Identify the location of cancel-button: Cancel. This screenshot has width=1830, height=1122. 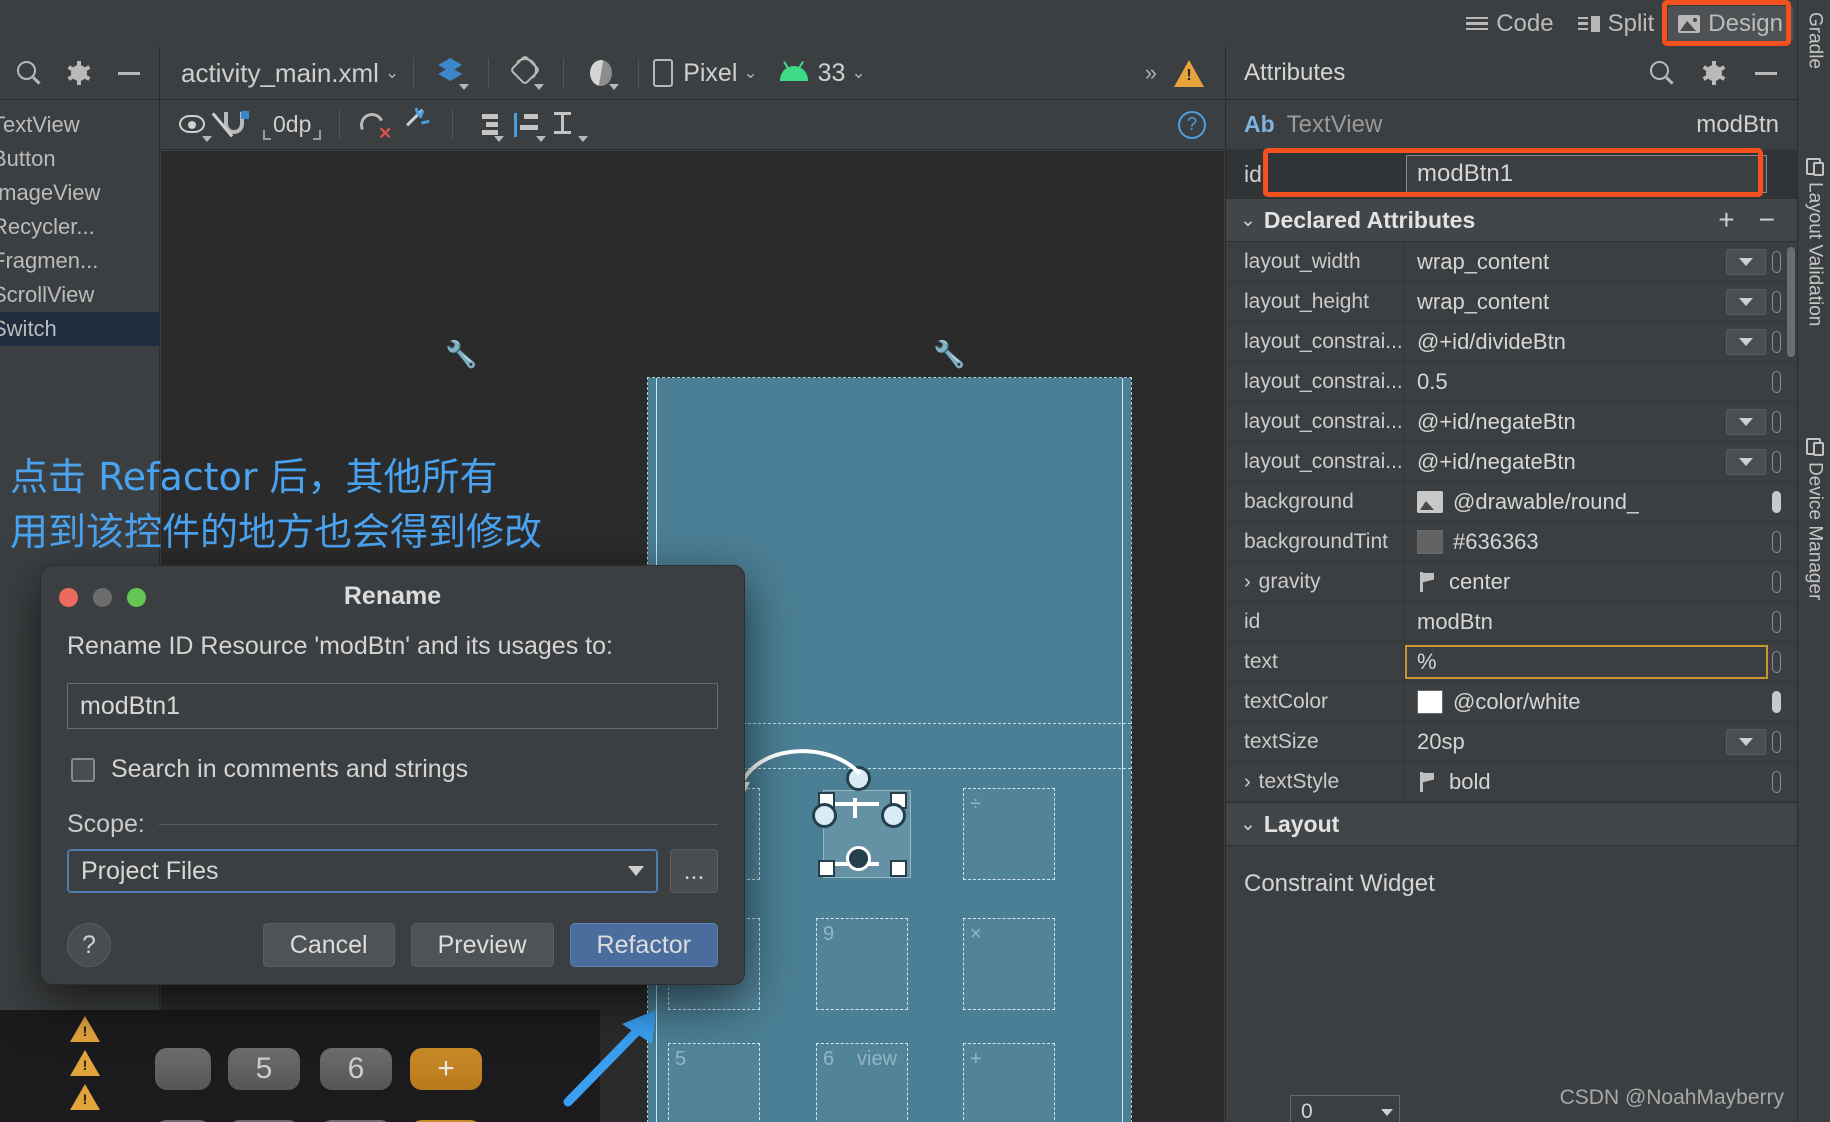
(328, 945).